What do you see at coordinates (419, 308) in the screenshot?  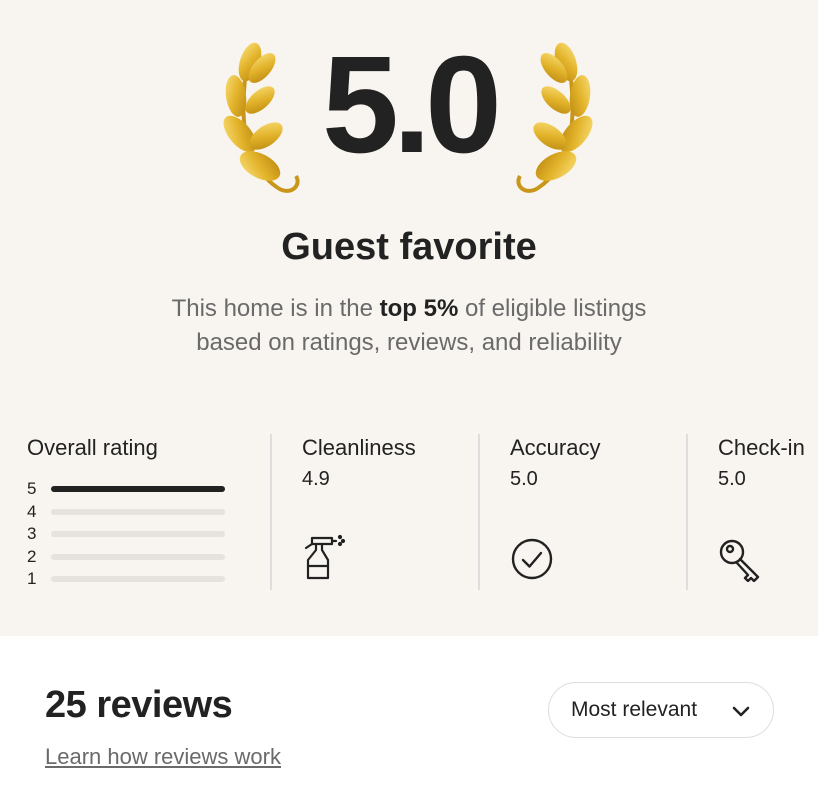 I see `top-percent-text: top 5%` at bounding box center [419, 308].